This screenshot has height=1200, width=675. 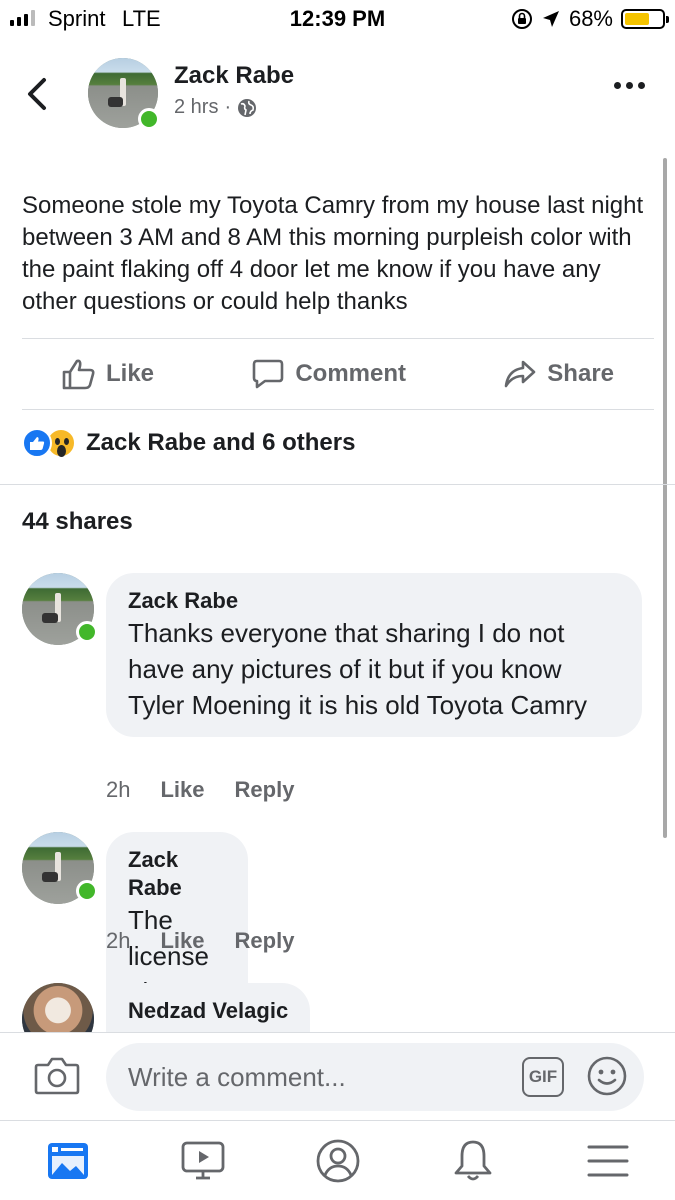 I want to click on battery-fill, so click(x=637, y=19).